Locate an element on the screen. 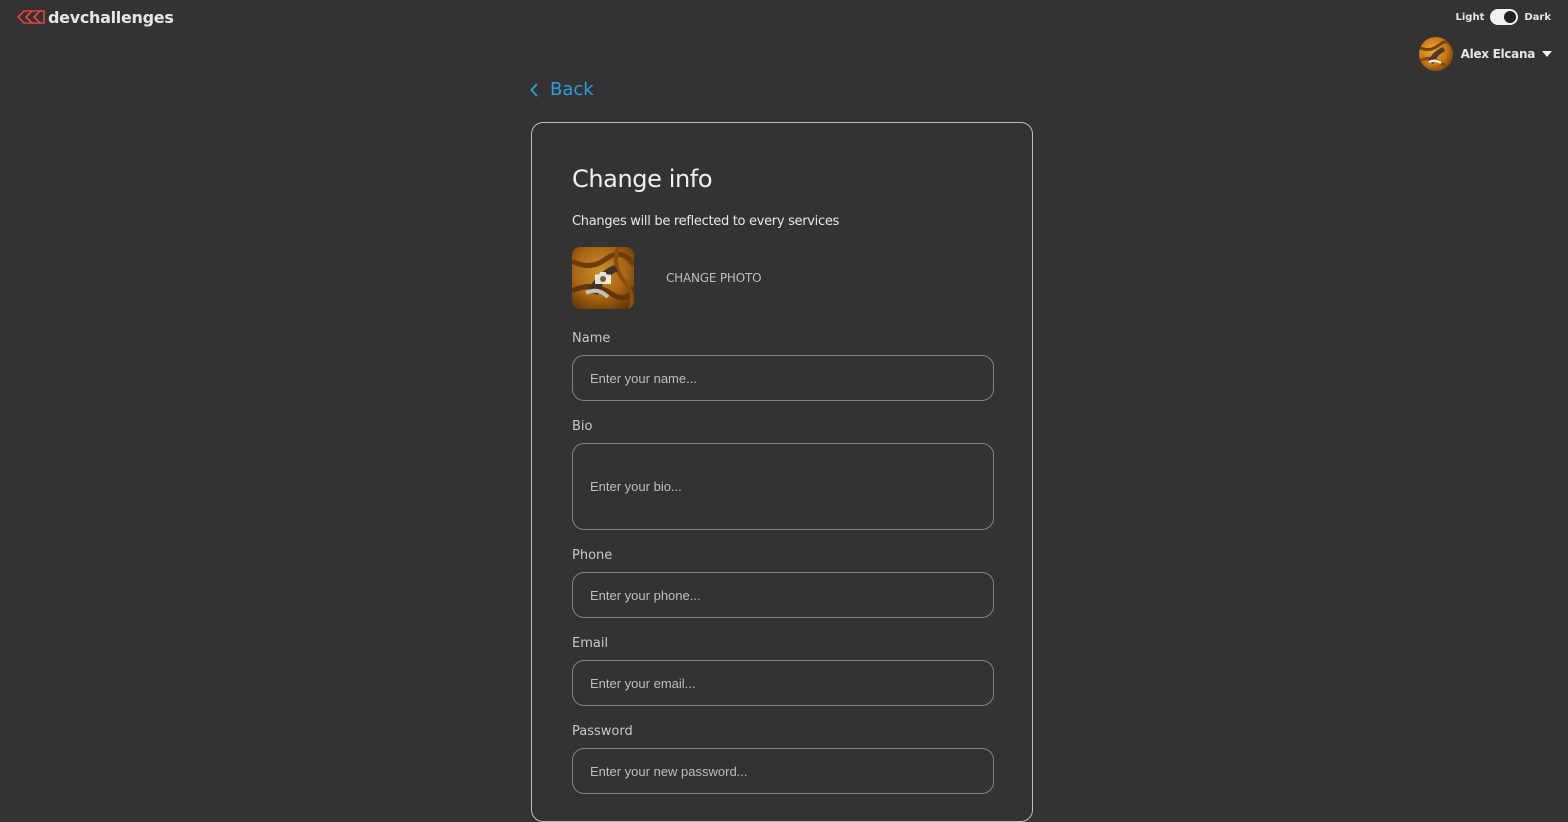 This screenshot has height=822, width=1568. profile-photo is located at coordinates (603, 278).